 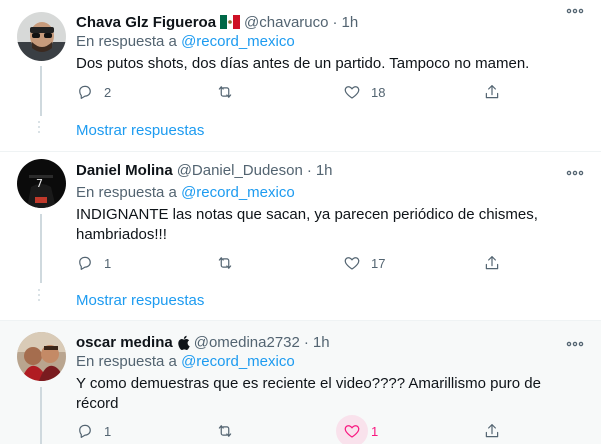 I want to click on tweet-header: Chava Glz Figueroa @chavaruco · 1h, so click(x=217, y=22).